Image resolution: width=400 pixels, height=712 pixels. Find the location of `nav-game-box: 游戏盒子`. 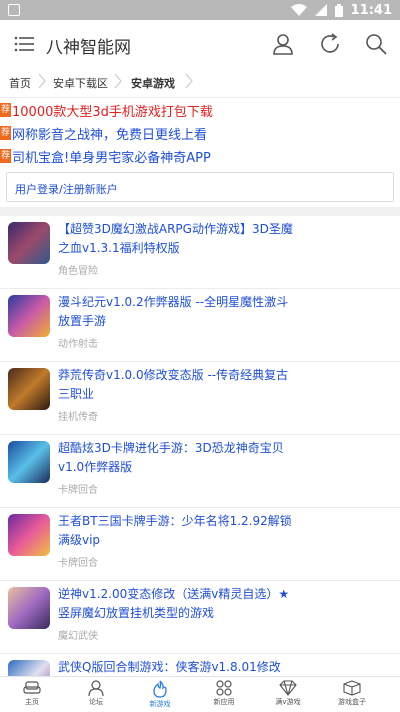

nav-game-box: 游戏盒子 is located at coordinates (352, 694).